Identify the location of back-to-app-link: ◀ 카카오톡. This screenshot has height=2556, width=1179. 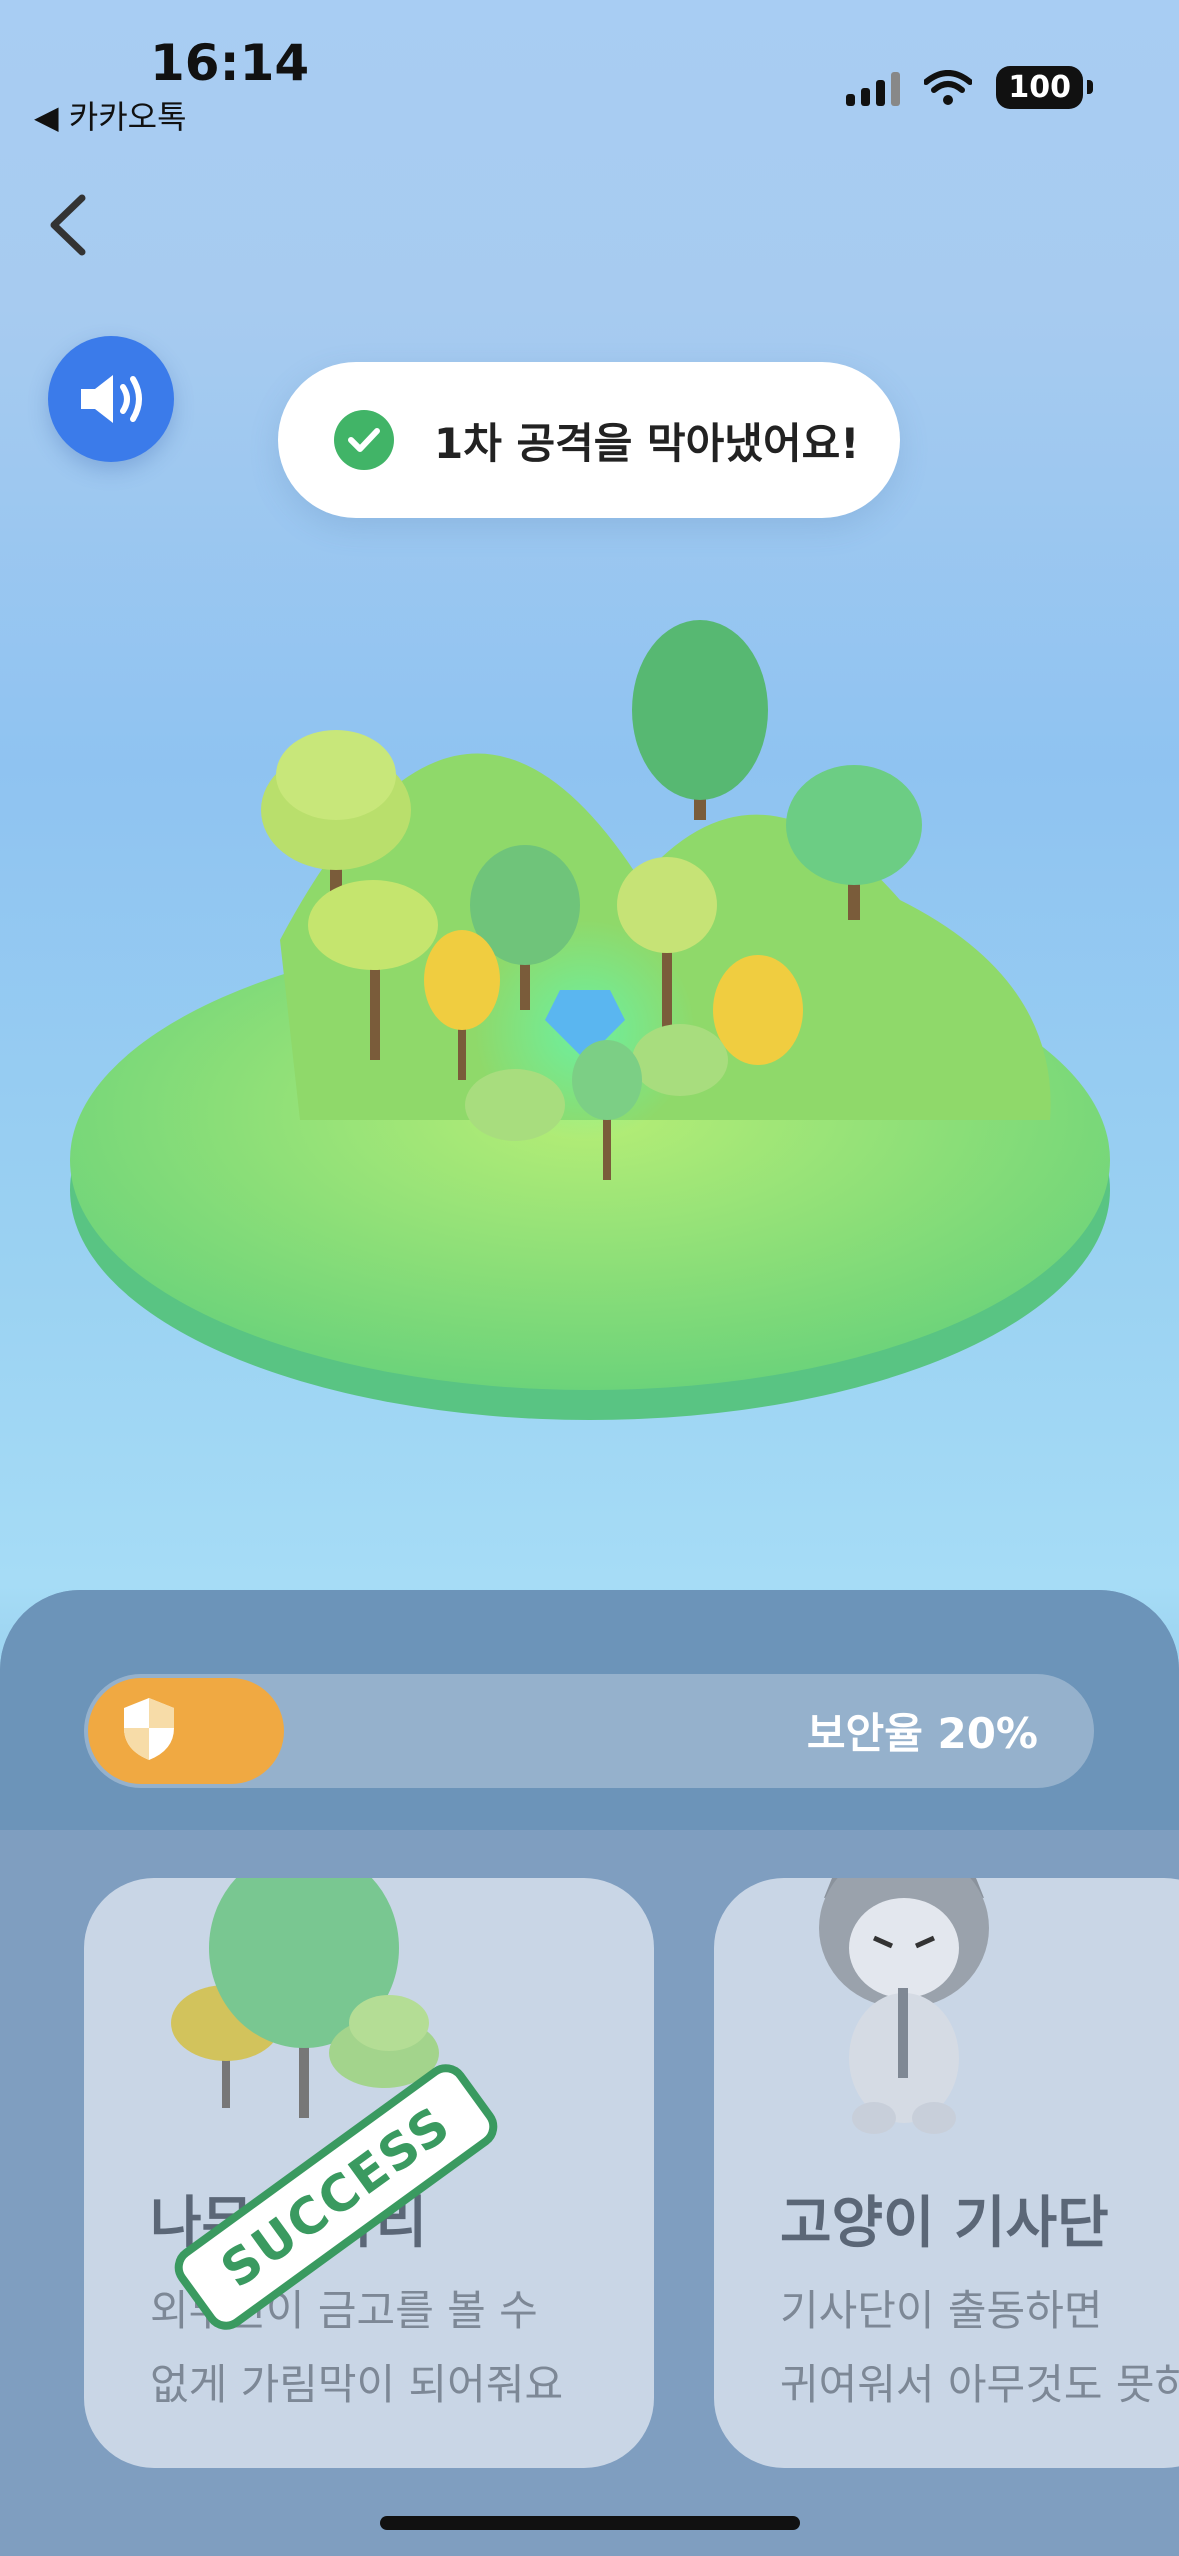
(110, 115).